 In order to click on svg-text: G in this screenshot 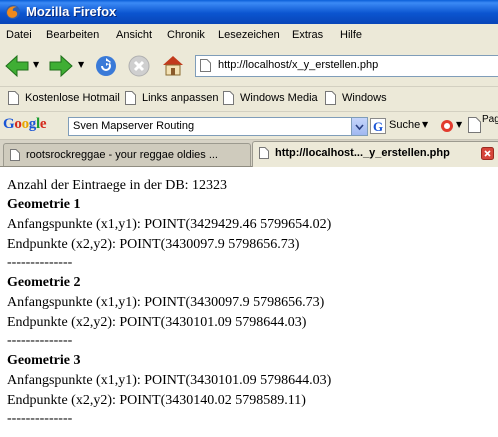, I will do `click(378, 126)`.